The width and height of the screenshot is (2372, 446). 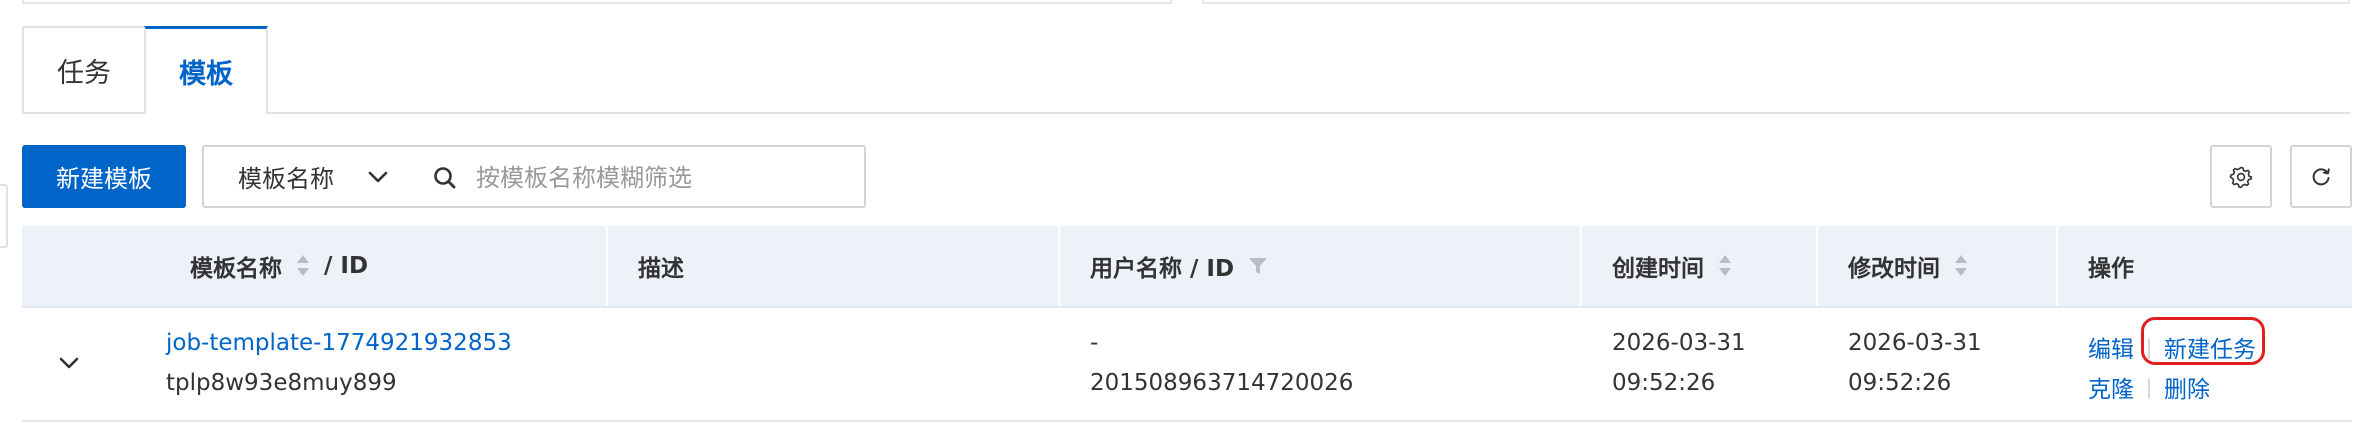 I want to click on new-template-button: 新建模板, so click(x=104, y=176).